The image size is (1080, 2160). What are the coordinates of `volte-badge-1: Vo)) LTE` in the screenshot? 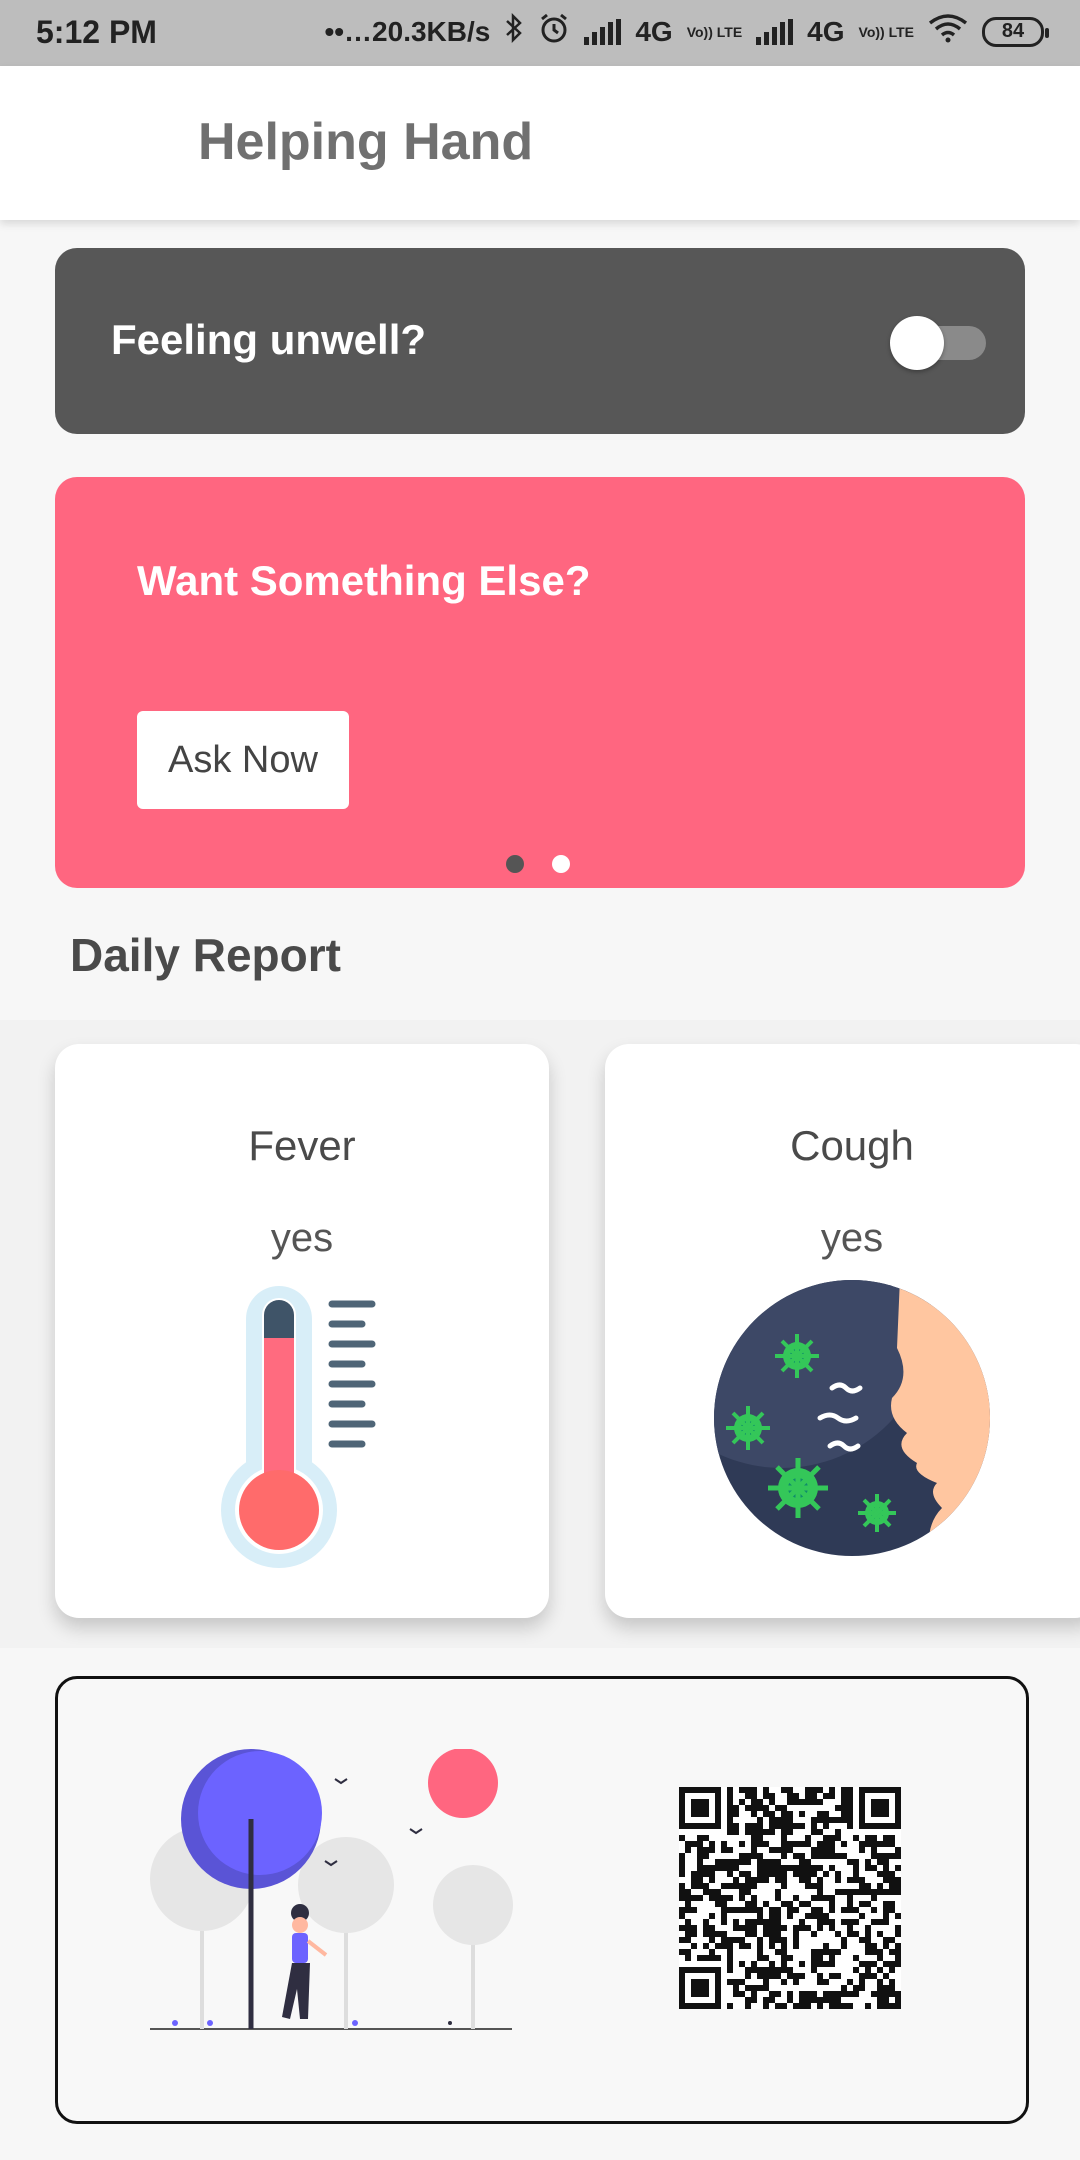 It's located at (714, 31).